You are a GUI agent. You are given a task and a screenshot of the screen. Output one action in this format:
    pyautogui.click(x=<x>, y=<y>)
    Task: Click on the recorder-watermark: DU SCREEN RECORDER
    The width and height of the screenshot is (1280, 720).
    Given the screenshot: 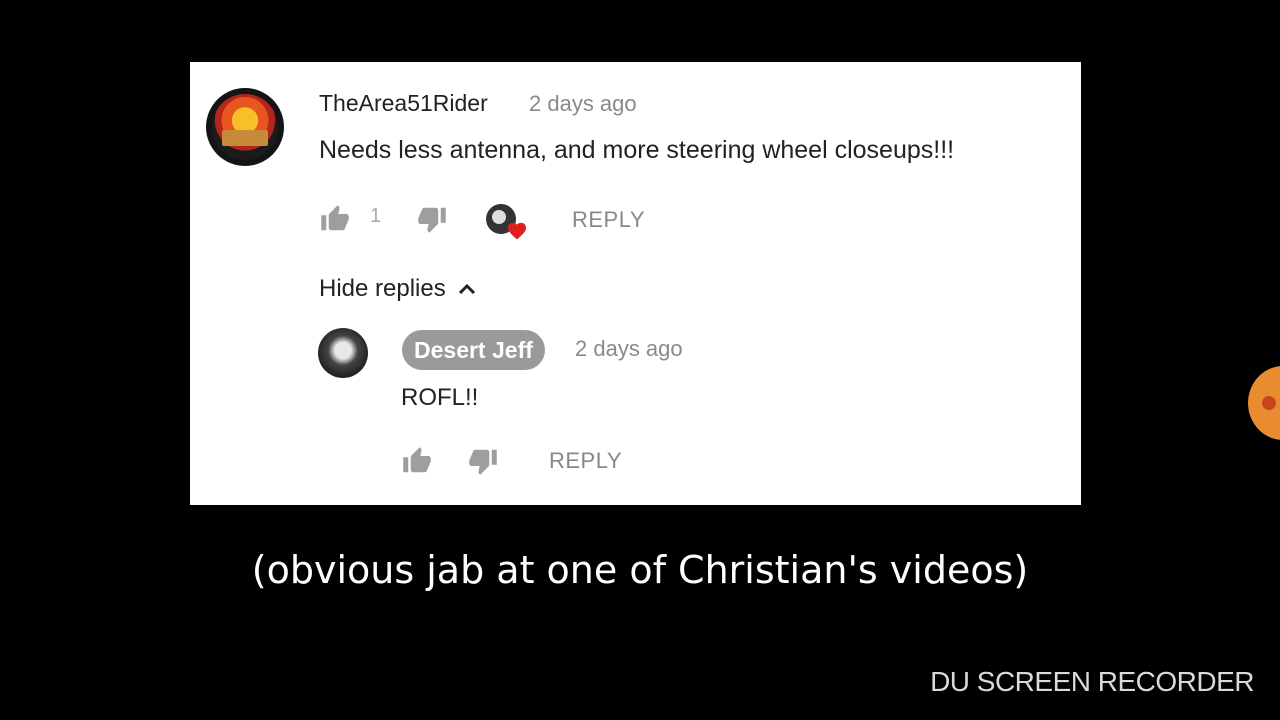 What is the action you would take?
    pyautogui.click(x=1092, y=681)
    